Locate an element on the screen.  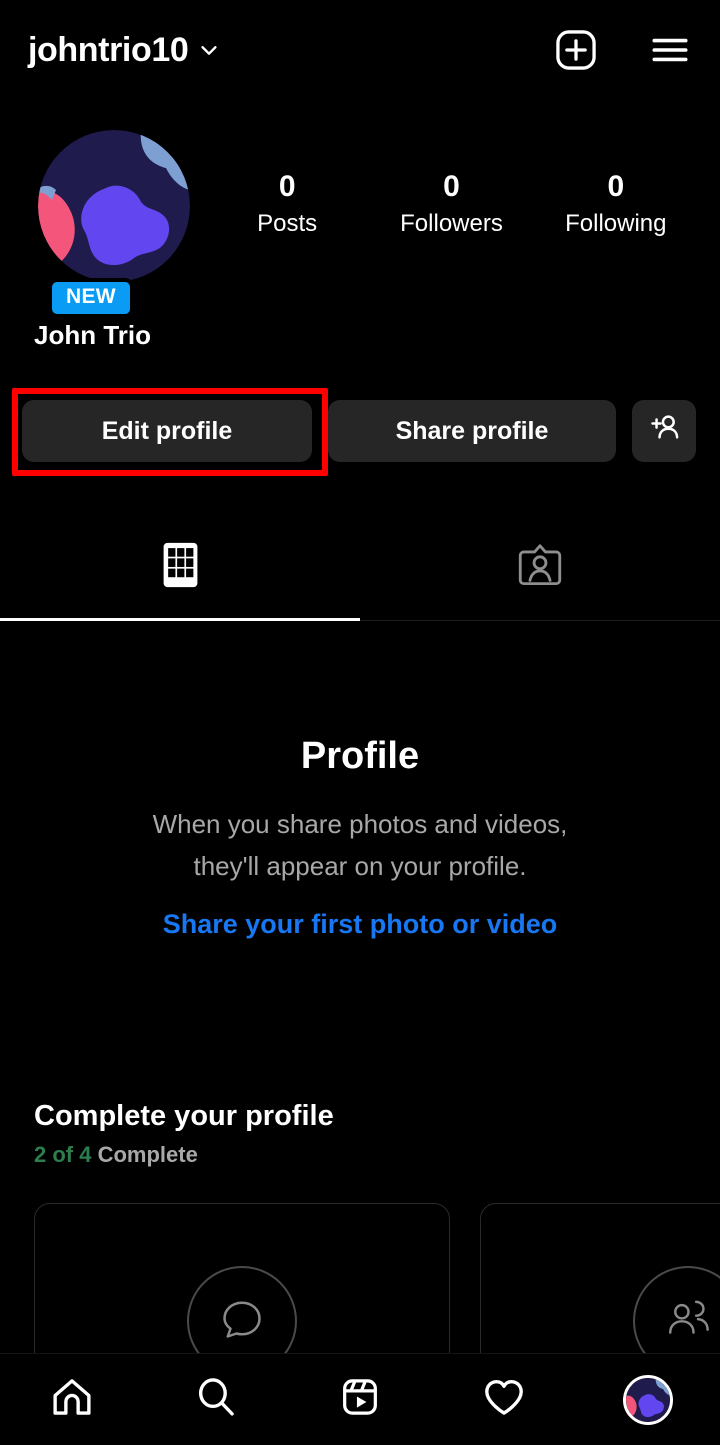
nav-search is located at coordinates (216, 1399).